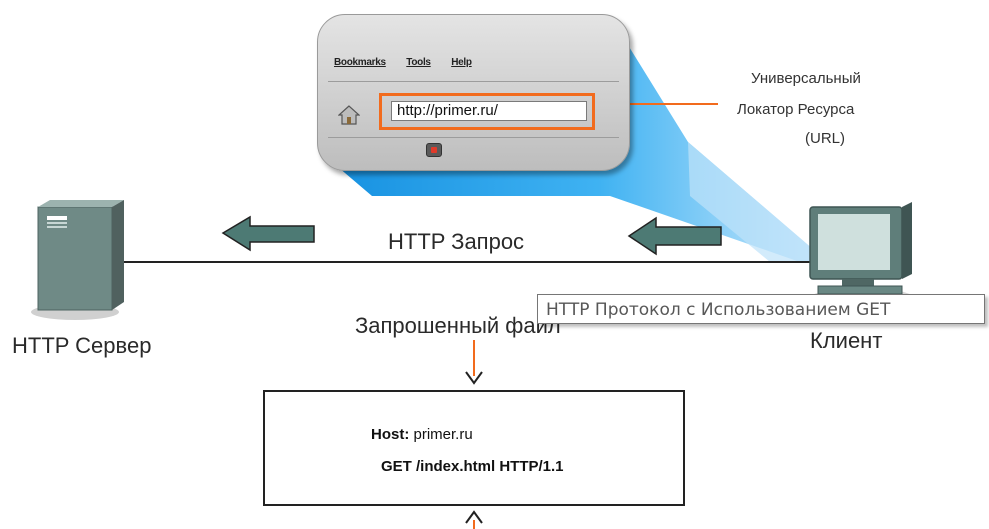 This screenshot has width=989, height=529. I want to click on http-server-label: HTTP Сервер, so click(82, 345).